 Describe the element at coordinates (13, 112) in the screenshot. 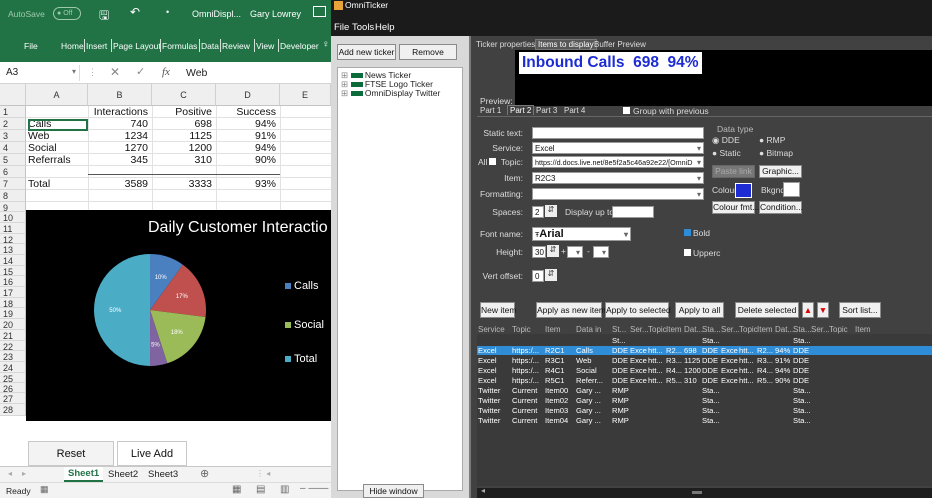

I see `row-header-1: 1` at that location.